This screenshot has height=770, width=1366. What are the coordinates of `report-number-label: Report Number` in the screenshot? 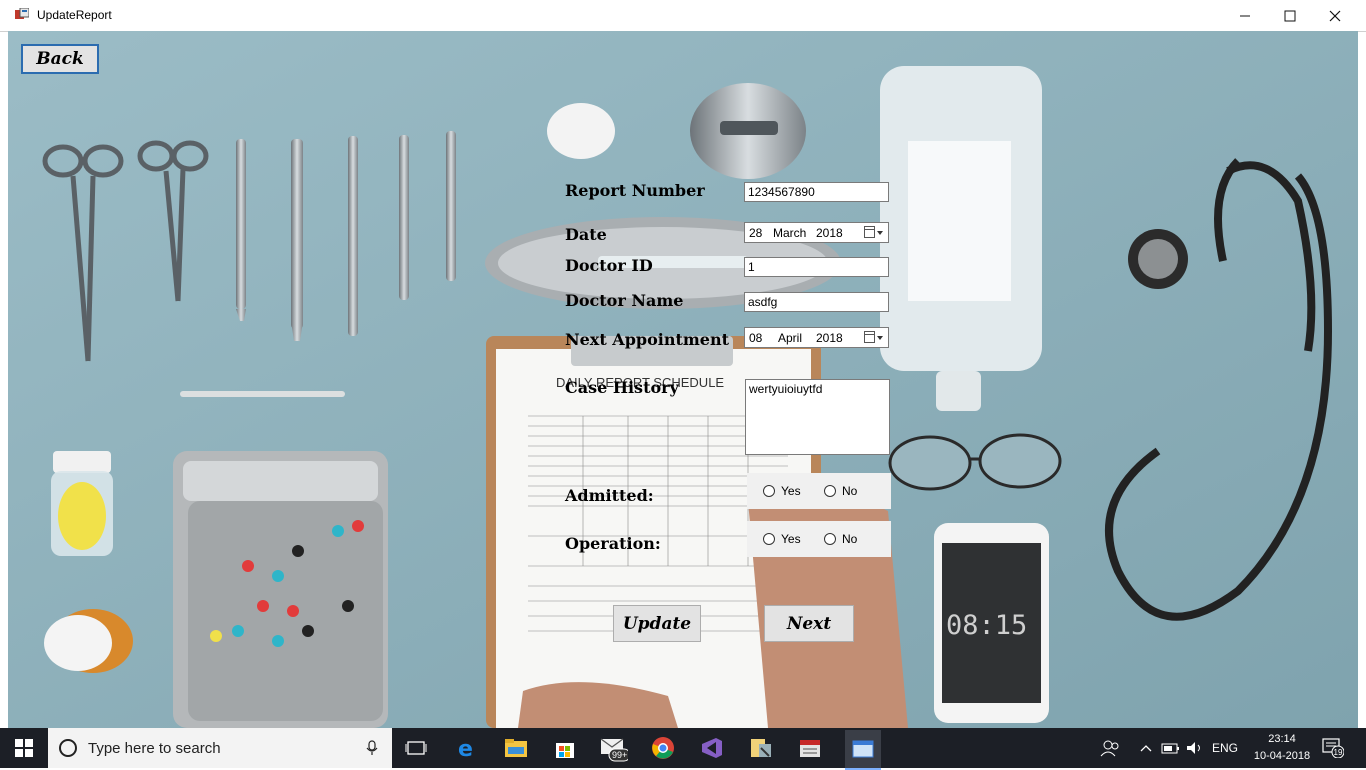 It's located at (635, 190).